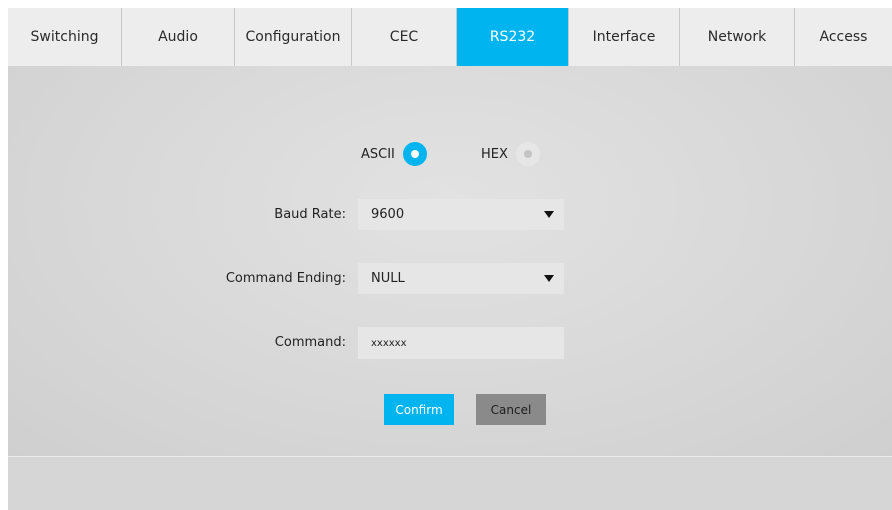 The height and width of the screenshot is (510, 892). Describe the element at coordinates (293, 37) in the screenshot. I see `tab-configuration: Configuration` at that location.